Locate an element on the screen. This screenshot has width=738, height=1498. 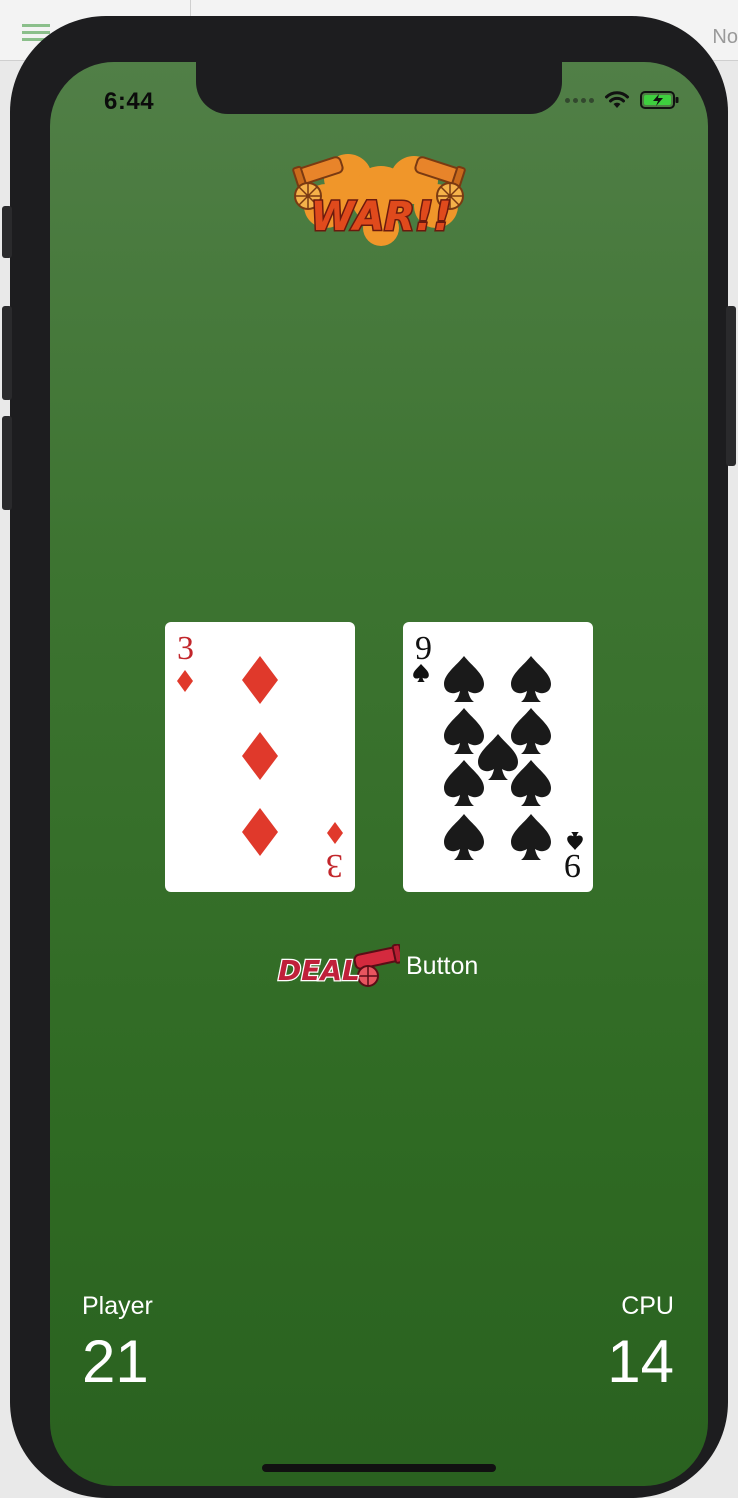
home-indicator is located at coordinates (379, 1468).